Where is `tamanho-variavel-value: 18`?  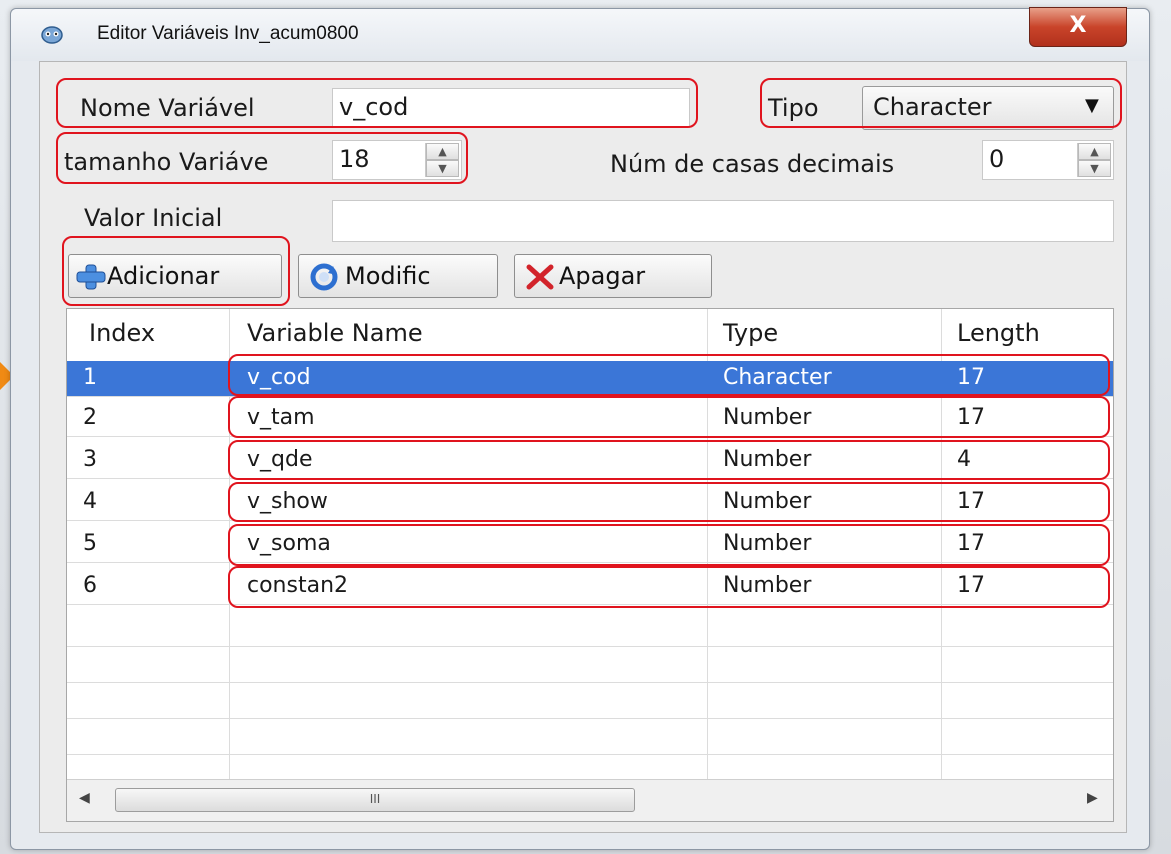 tamanho-variavel-value: 18 is located at coordinates (354, 159).